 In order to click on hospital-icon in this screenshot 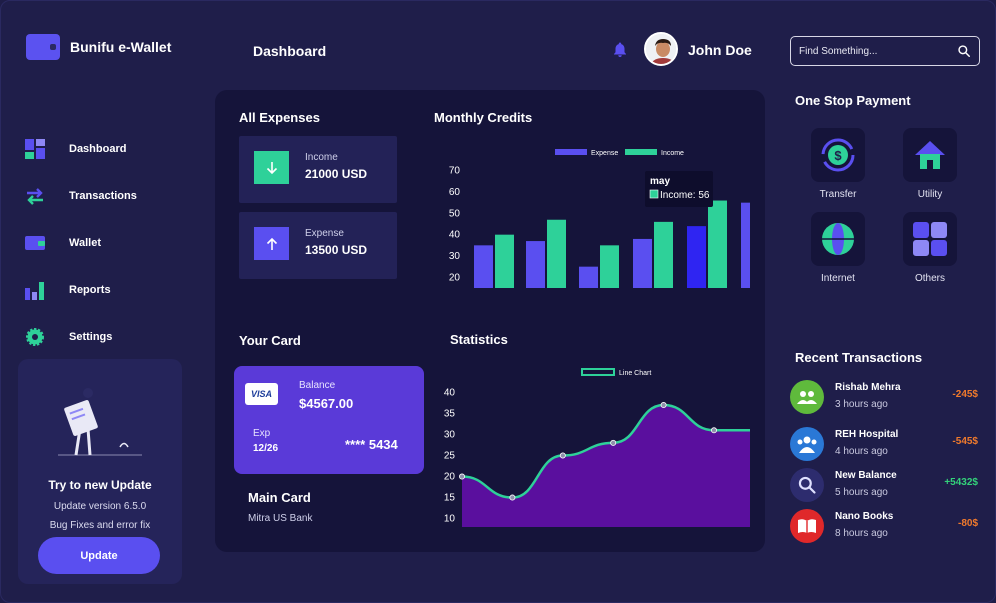, I will do `click(807, 444)`.